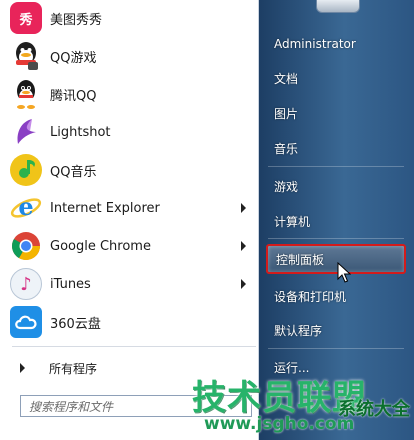  What do you see at coordinates (26, 170) in the screenshot?
I see `qq-music-icon` at bounding box center [26, 170].